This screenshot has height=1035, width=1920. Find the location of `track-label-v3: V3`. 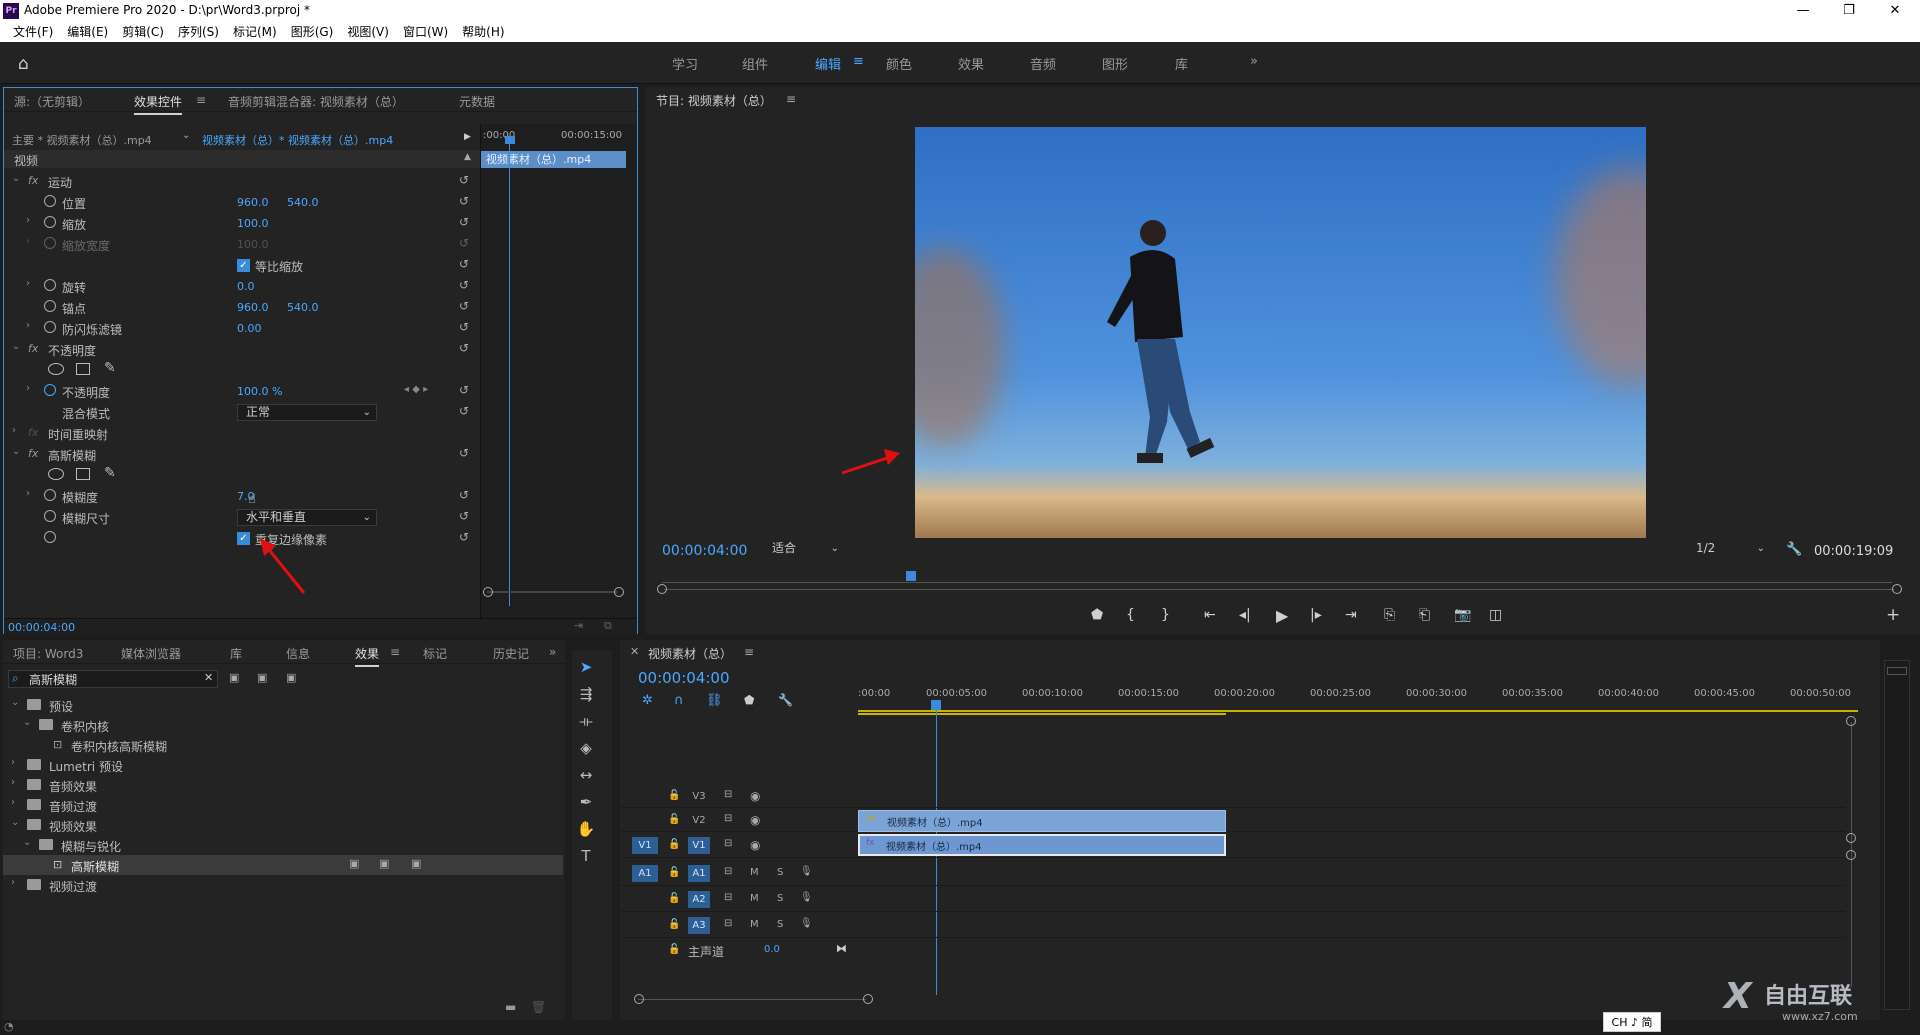

track-label-v3: V3 is located at coordinates (699, 796).